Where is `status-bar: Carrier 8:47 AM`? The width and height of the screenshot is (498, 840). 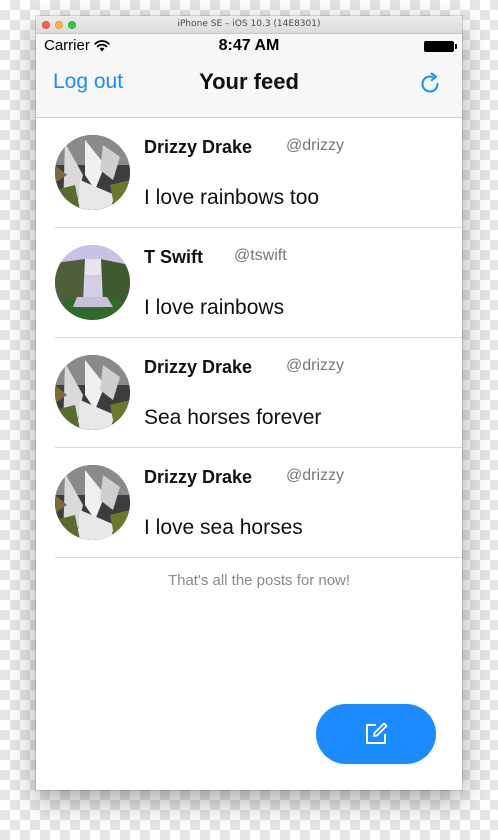 status-bar: Carrier 8:47 AM is located at coordinates (249, 45).